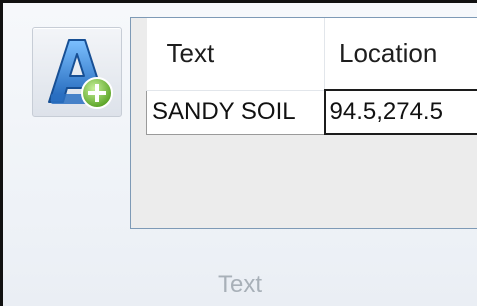 The width and height of the screenshot is (477, 306). I want to click on table-row: SANDY SOIL 94.5,274.5, so click(311, 112).